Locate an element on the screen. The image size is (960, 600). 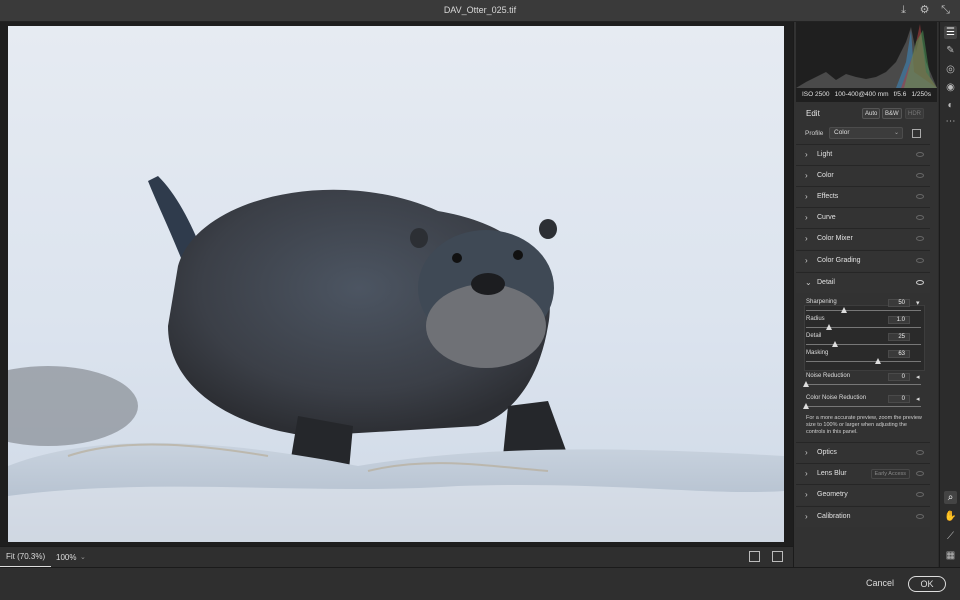
zoom-icon: ⌕ is located at coordinates (950, 497).